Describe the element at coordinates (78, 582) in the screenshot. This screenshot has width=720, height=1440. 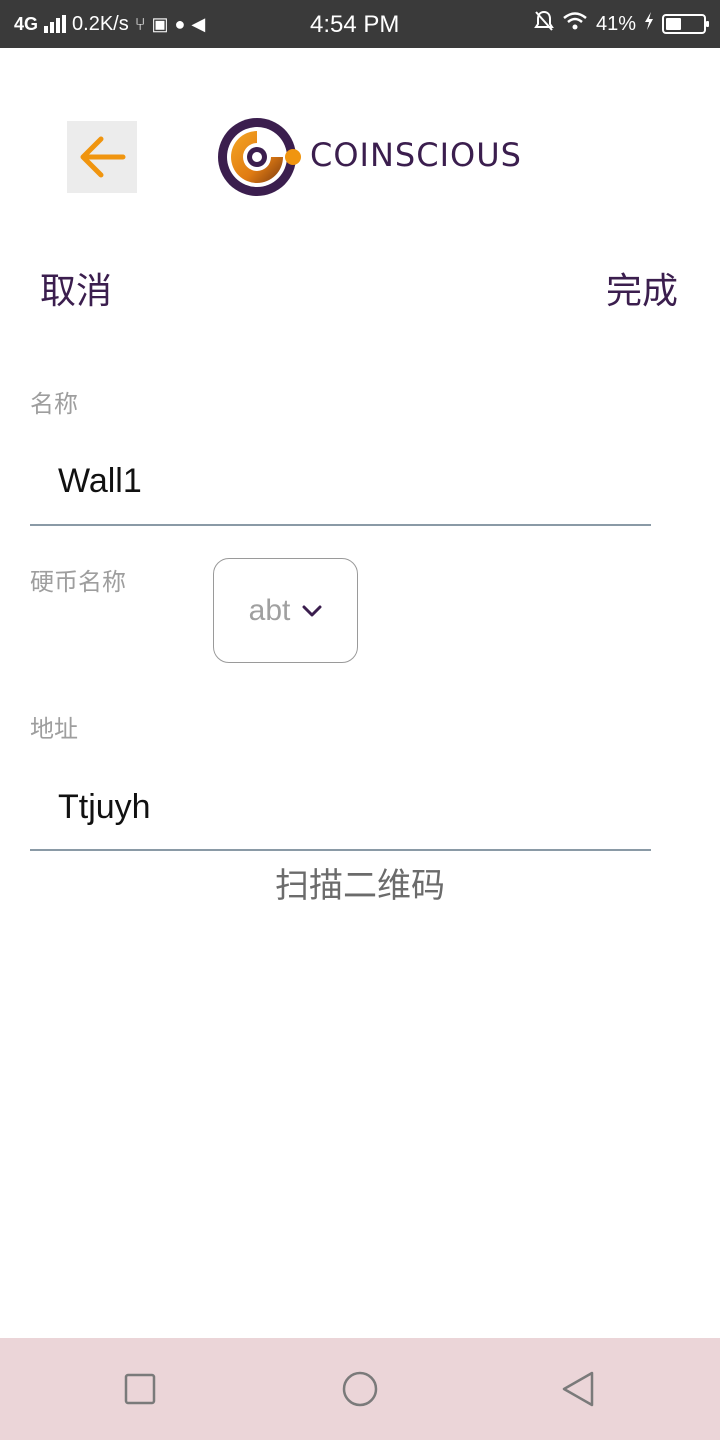
I see `coin-label: 硬币名称` at that location.